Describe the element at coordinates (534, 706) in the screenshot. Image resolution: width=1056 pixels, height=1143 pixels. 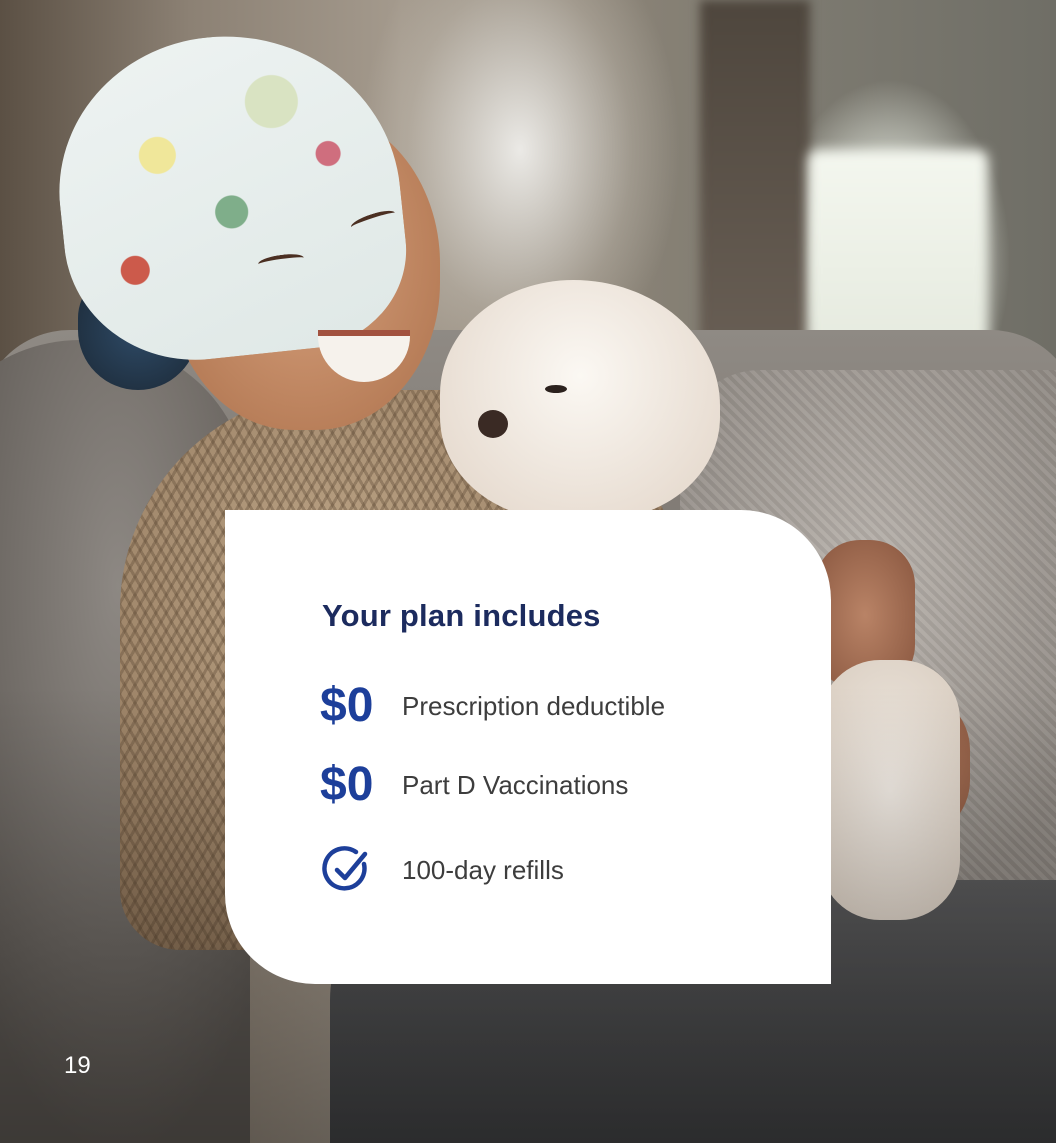
I see `benefit-label: Prescription deductible` at that location.